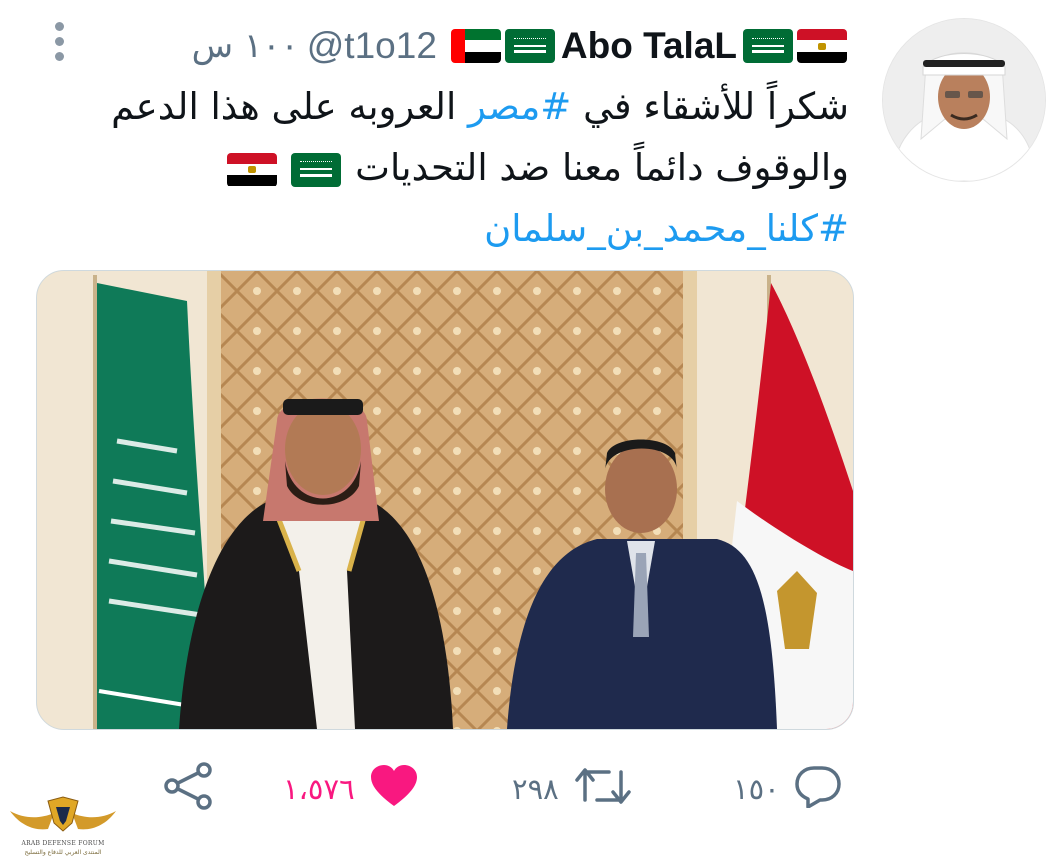 The height and width of the screenshot is (867, 1055). I want to click on reply-count: ١٥٠, so click(756, 789).